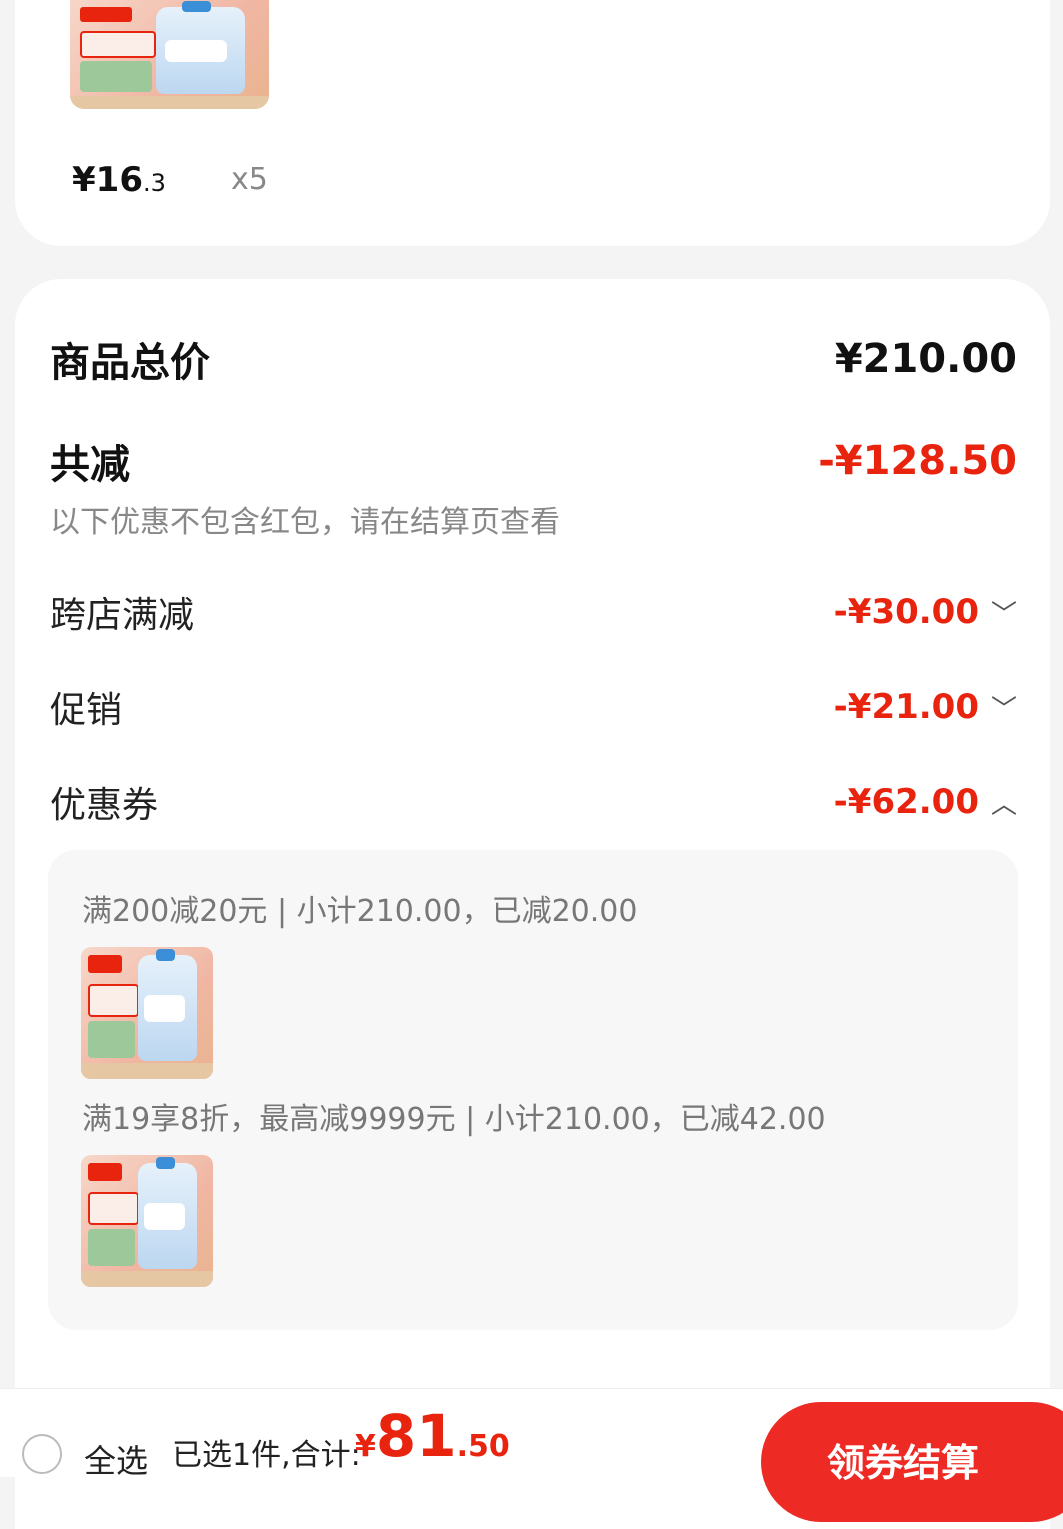 The width and height of the screenshot is (1063, 1529). What do you see at coordinates (533, 612) in the screenshot?
I see `cross-store-discount-row: 跨店满减 -¥30.00 ﹀` at bounding box center [533, 612].